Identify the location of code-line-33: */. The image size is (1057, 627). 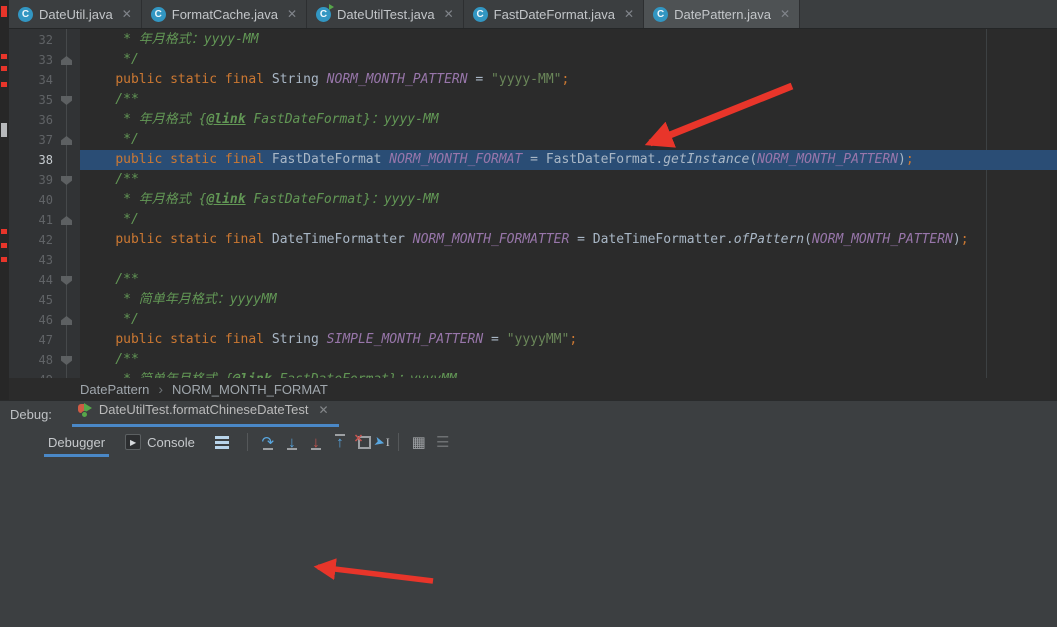
(568, 60).